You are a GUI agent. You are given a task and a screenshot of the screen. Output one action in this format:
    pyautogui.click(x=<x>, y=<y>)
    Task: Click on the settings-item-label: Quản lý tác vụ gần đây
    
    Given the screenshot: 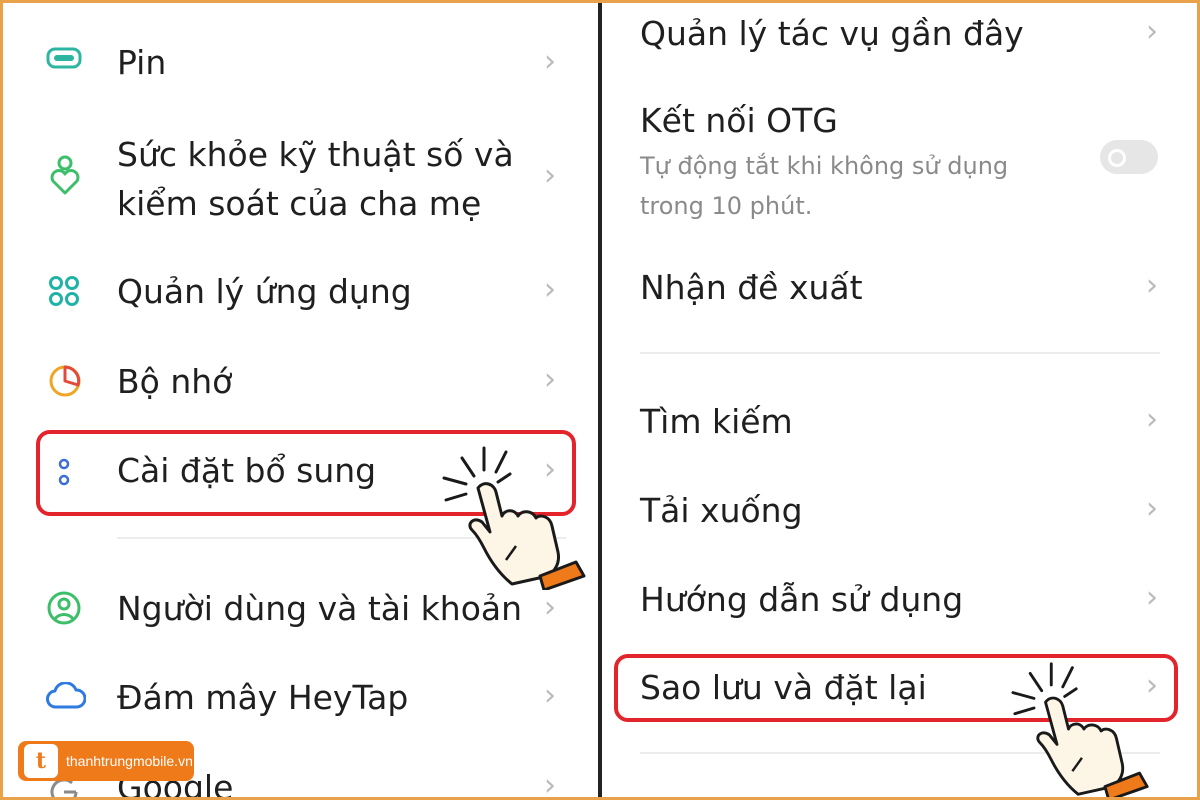 What is the action you would take?
    pyautogui.click(x=832, y=33)
    